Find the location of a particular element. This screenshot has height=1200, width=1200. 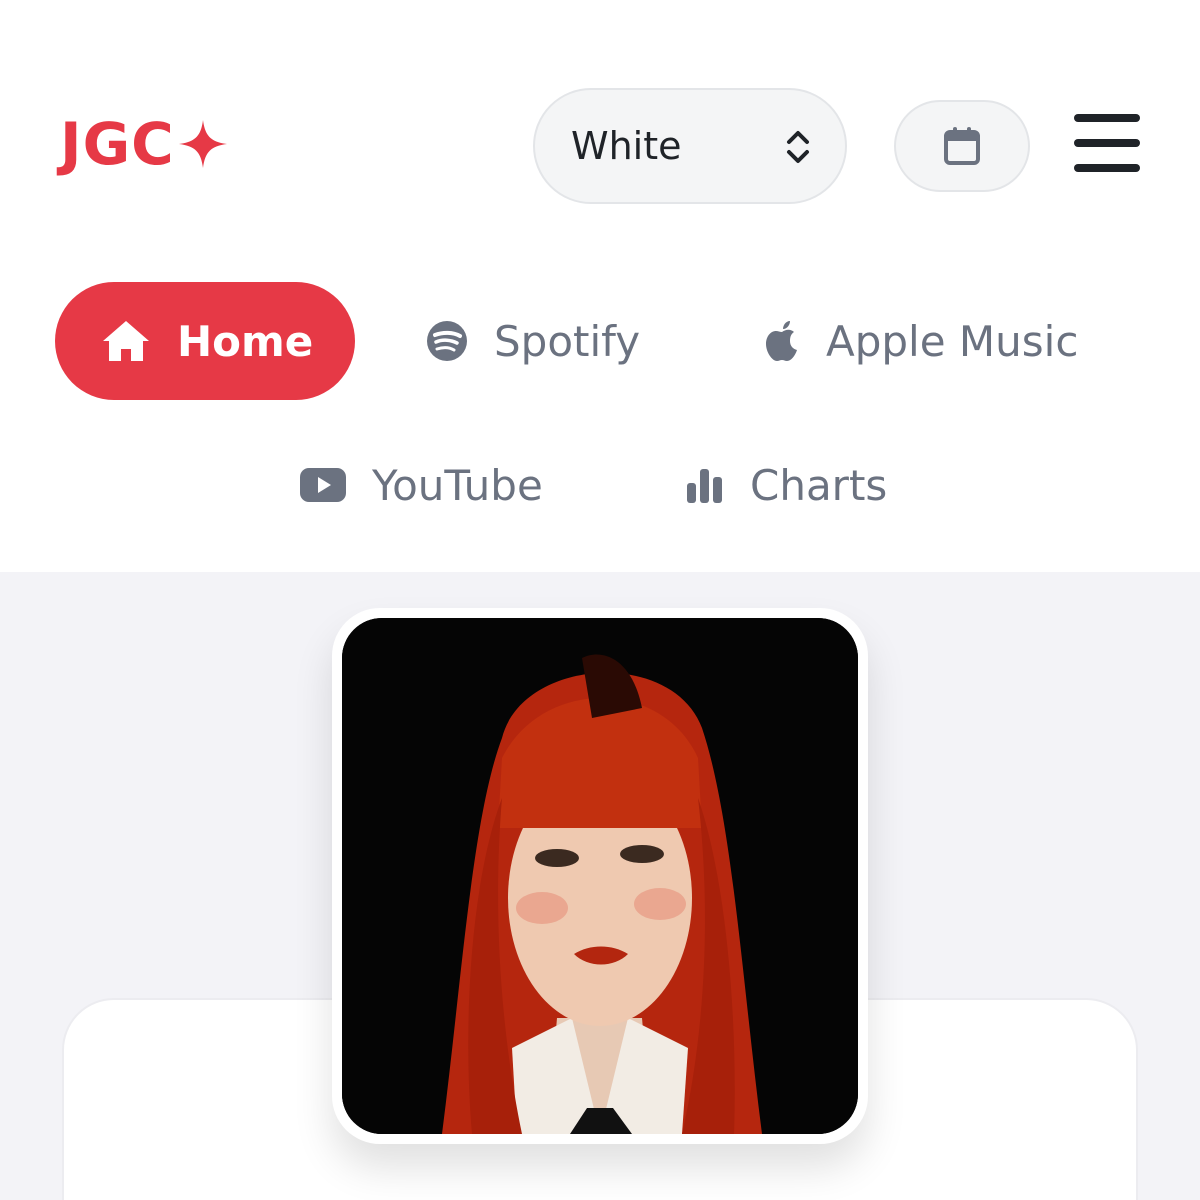

nav-item-apple-music: Apple Music is located at coordinates (921, 341).